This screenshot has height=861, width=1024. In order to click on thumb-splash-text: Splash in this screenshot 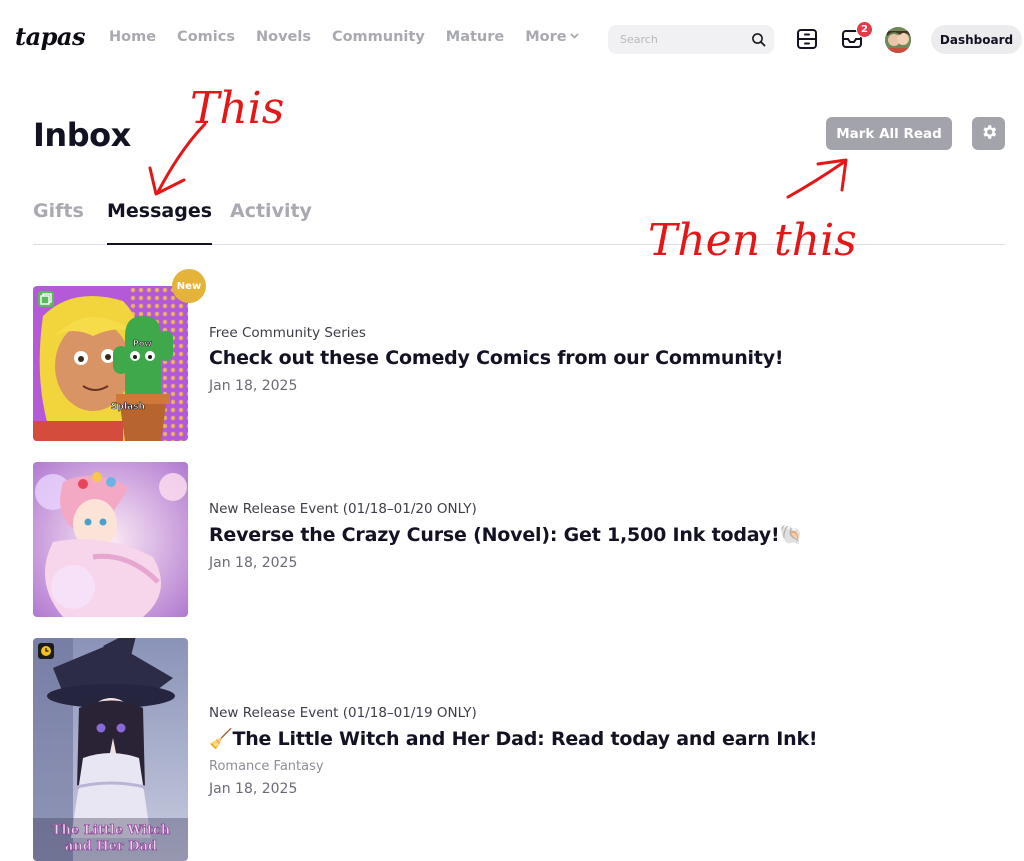, I will do `click(128, 407)`.